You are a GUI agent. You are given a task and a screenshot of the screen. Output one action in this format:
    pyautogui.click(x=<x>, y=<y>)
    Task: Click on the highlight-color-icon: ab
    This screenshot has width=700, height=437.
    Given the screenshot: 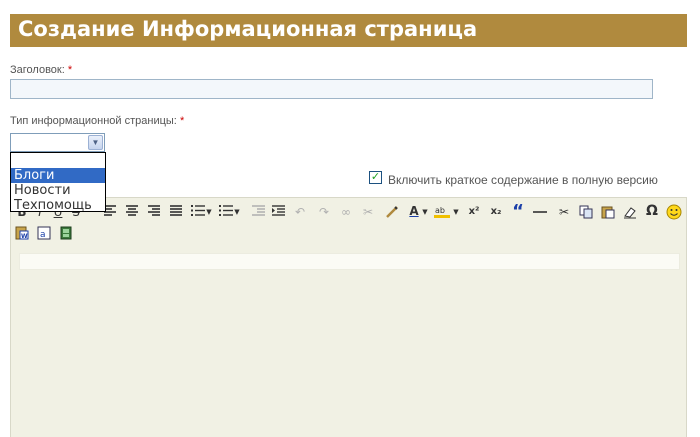 What is the action you would take?
    pyautogui.click(x=442, y=212)
    